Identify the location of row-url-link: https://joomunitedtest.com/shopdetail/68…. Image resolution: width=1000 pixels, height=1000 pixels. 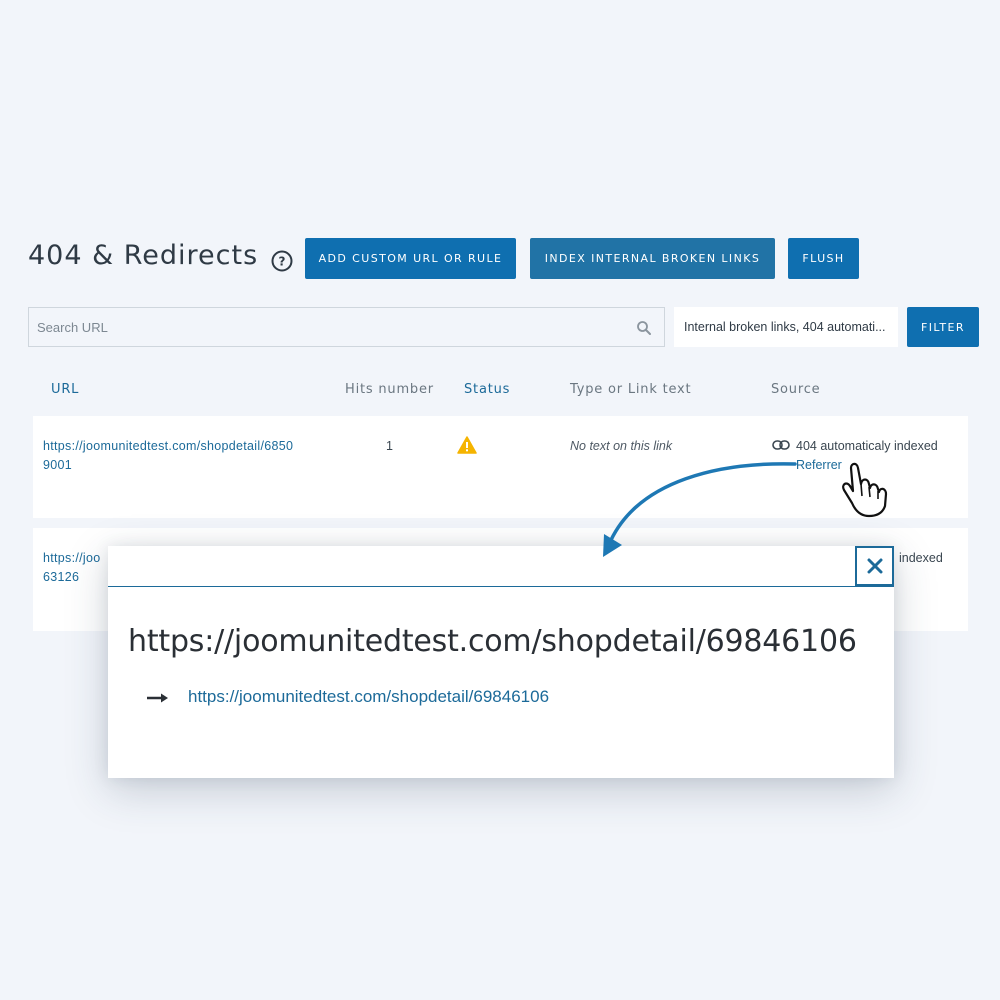
(168, 456).